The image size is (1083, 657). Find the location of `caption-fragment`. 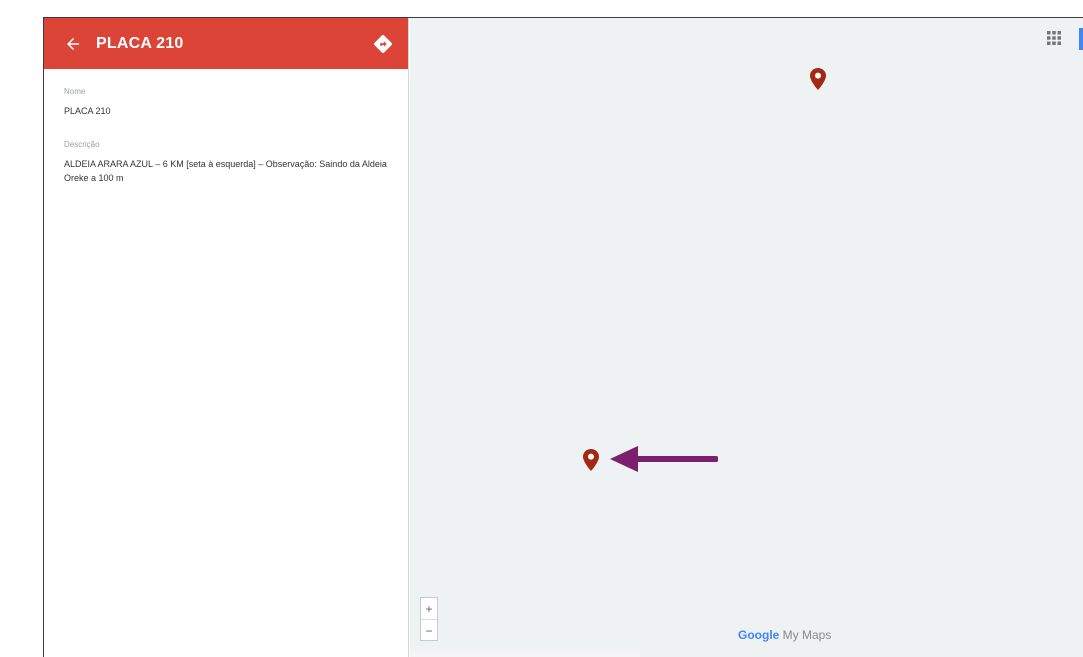

caption-fragment is located at coordinates (150, 7).